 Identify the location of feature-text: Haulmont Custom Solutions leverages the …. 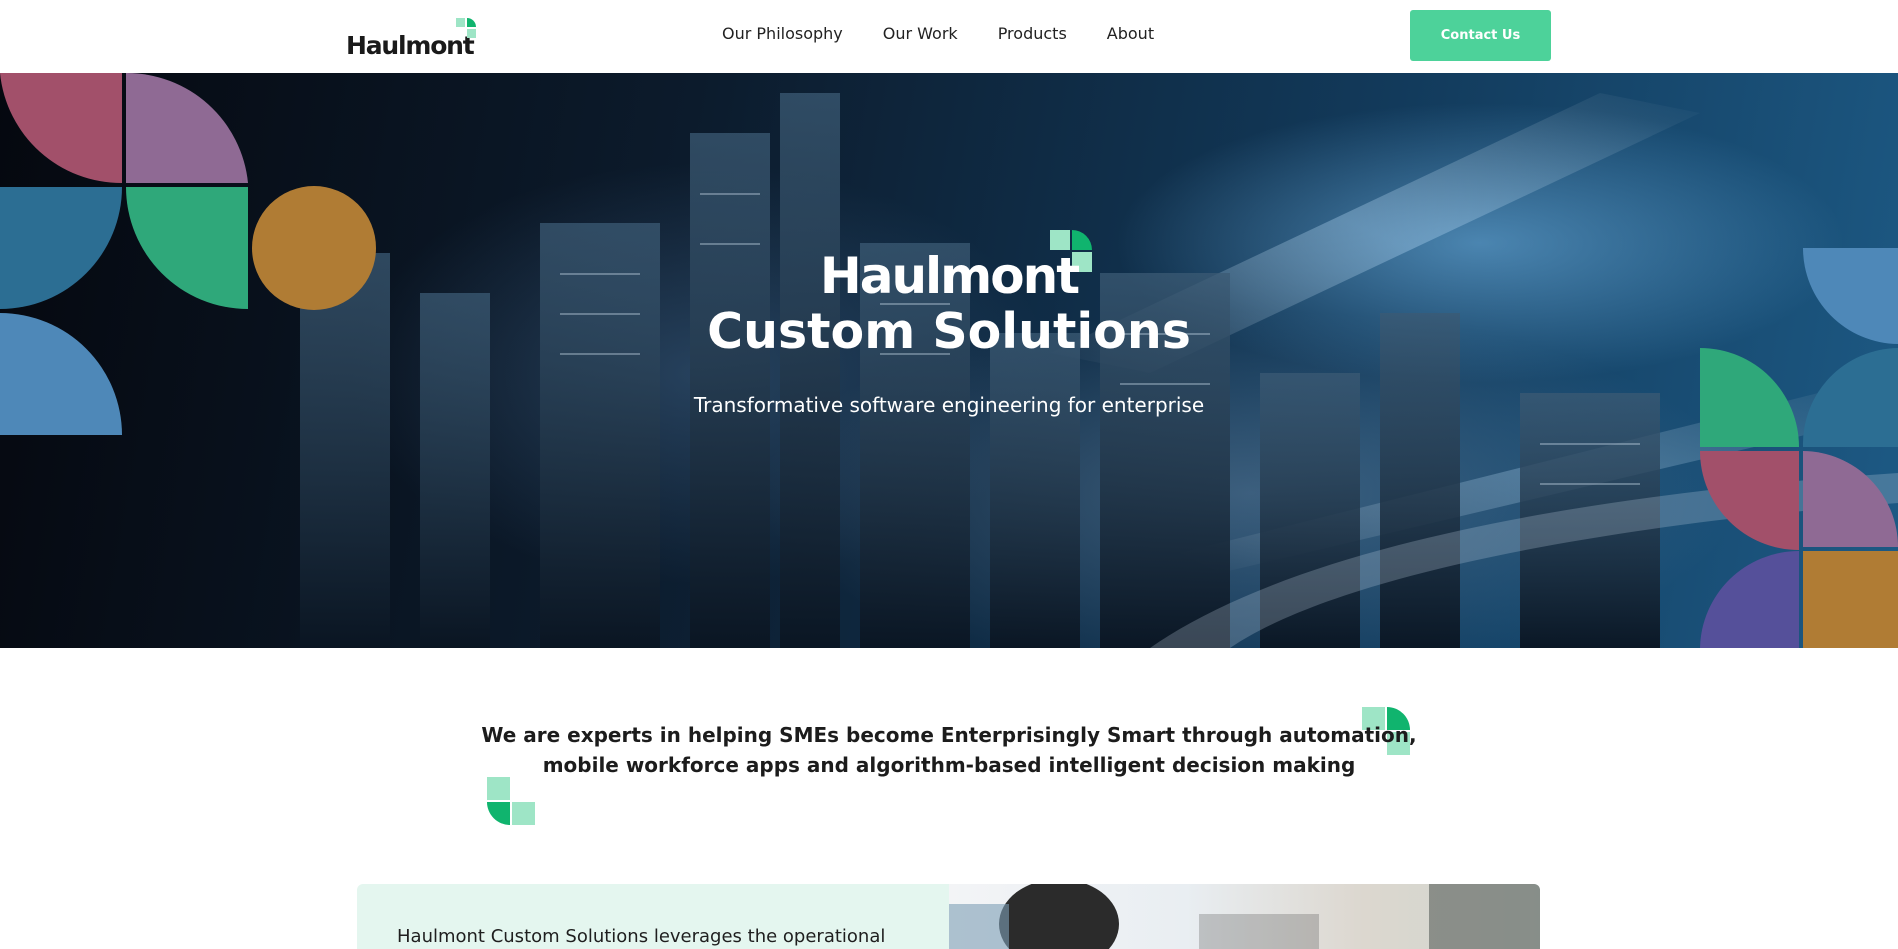
(641, 936).